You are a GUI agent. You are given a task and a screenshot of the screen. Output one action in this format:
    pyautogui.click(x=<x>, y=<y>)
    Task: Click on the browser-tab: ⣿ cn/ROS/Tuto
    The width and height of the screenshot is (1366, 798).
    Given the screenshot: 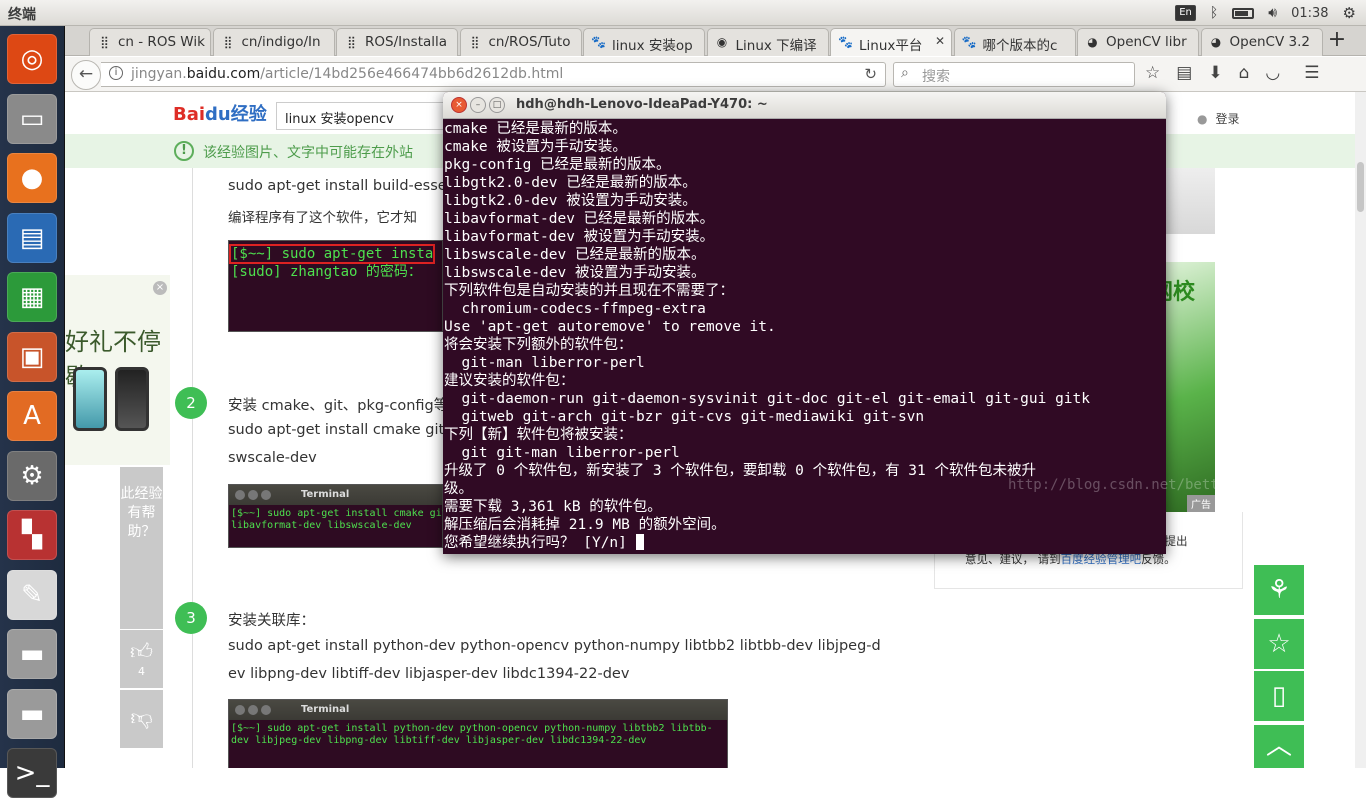 What is the action you would take?
    pyautogui.click(x=520, y=42)
    